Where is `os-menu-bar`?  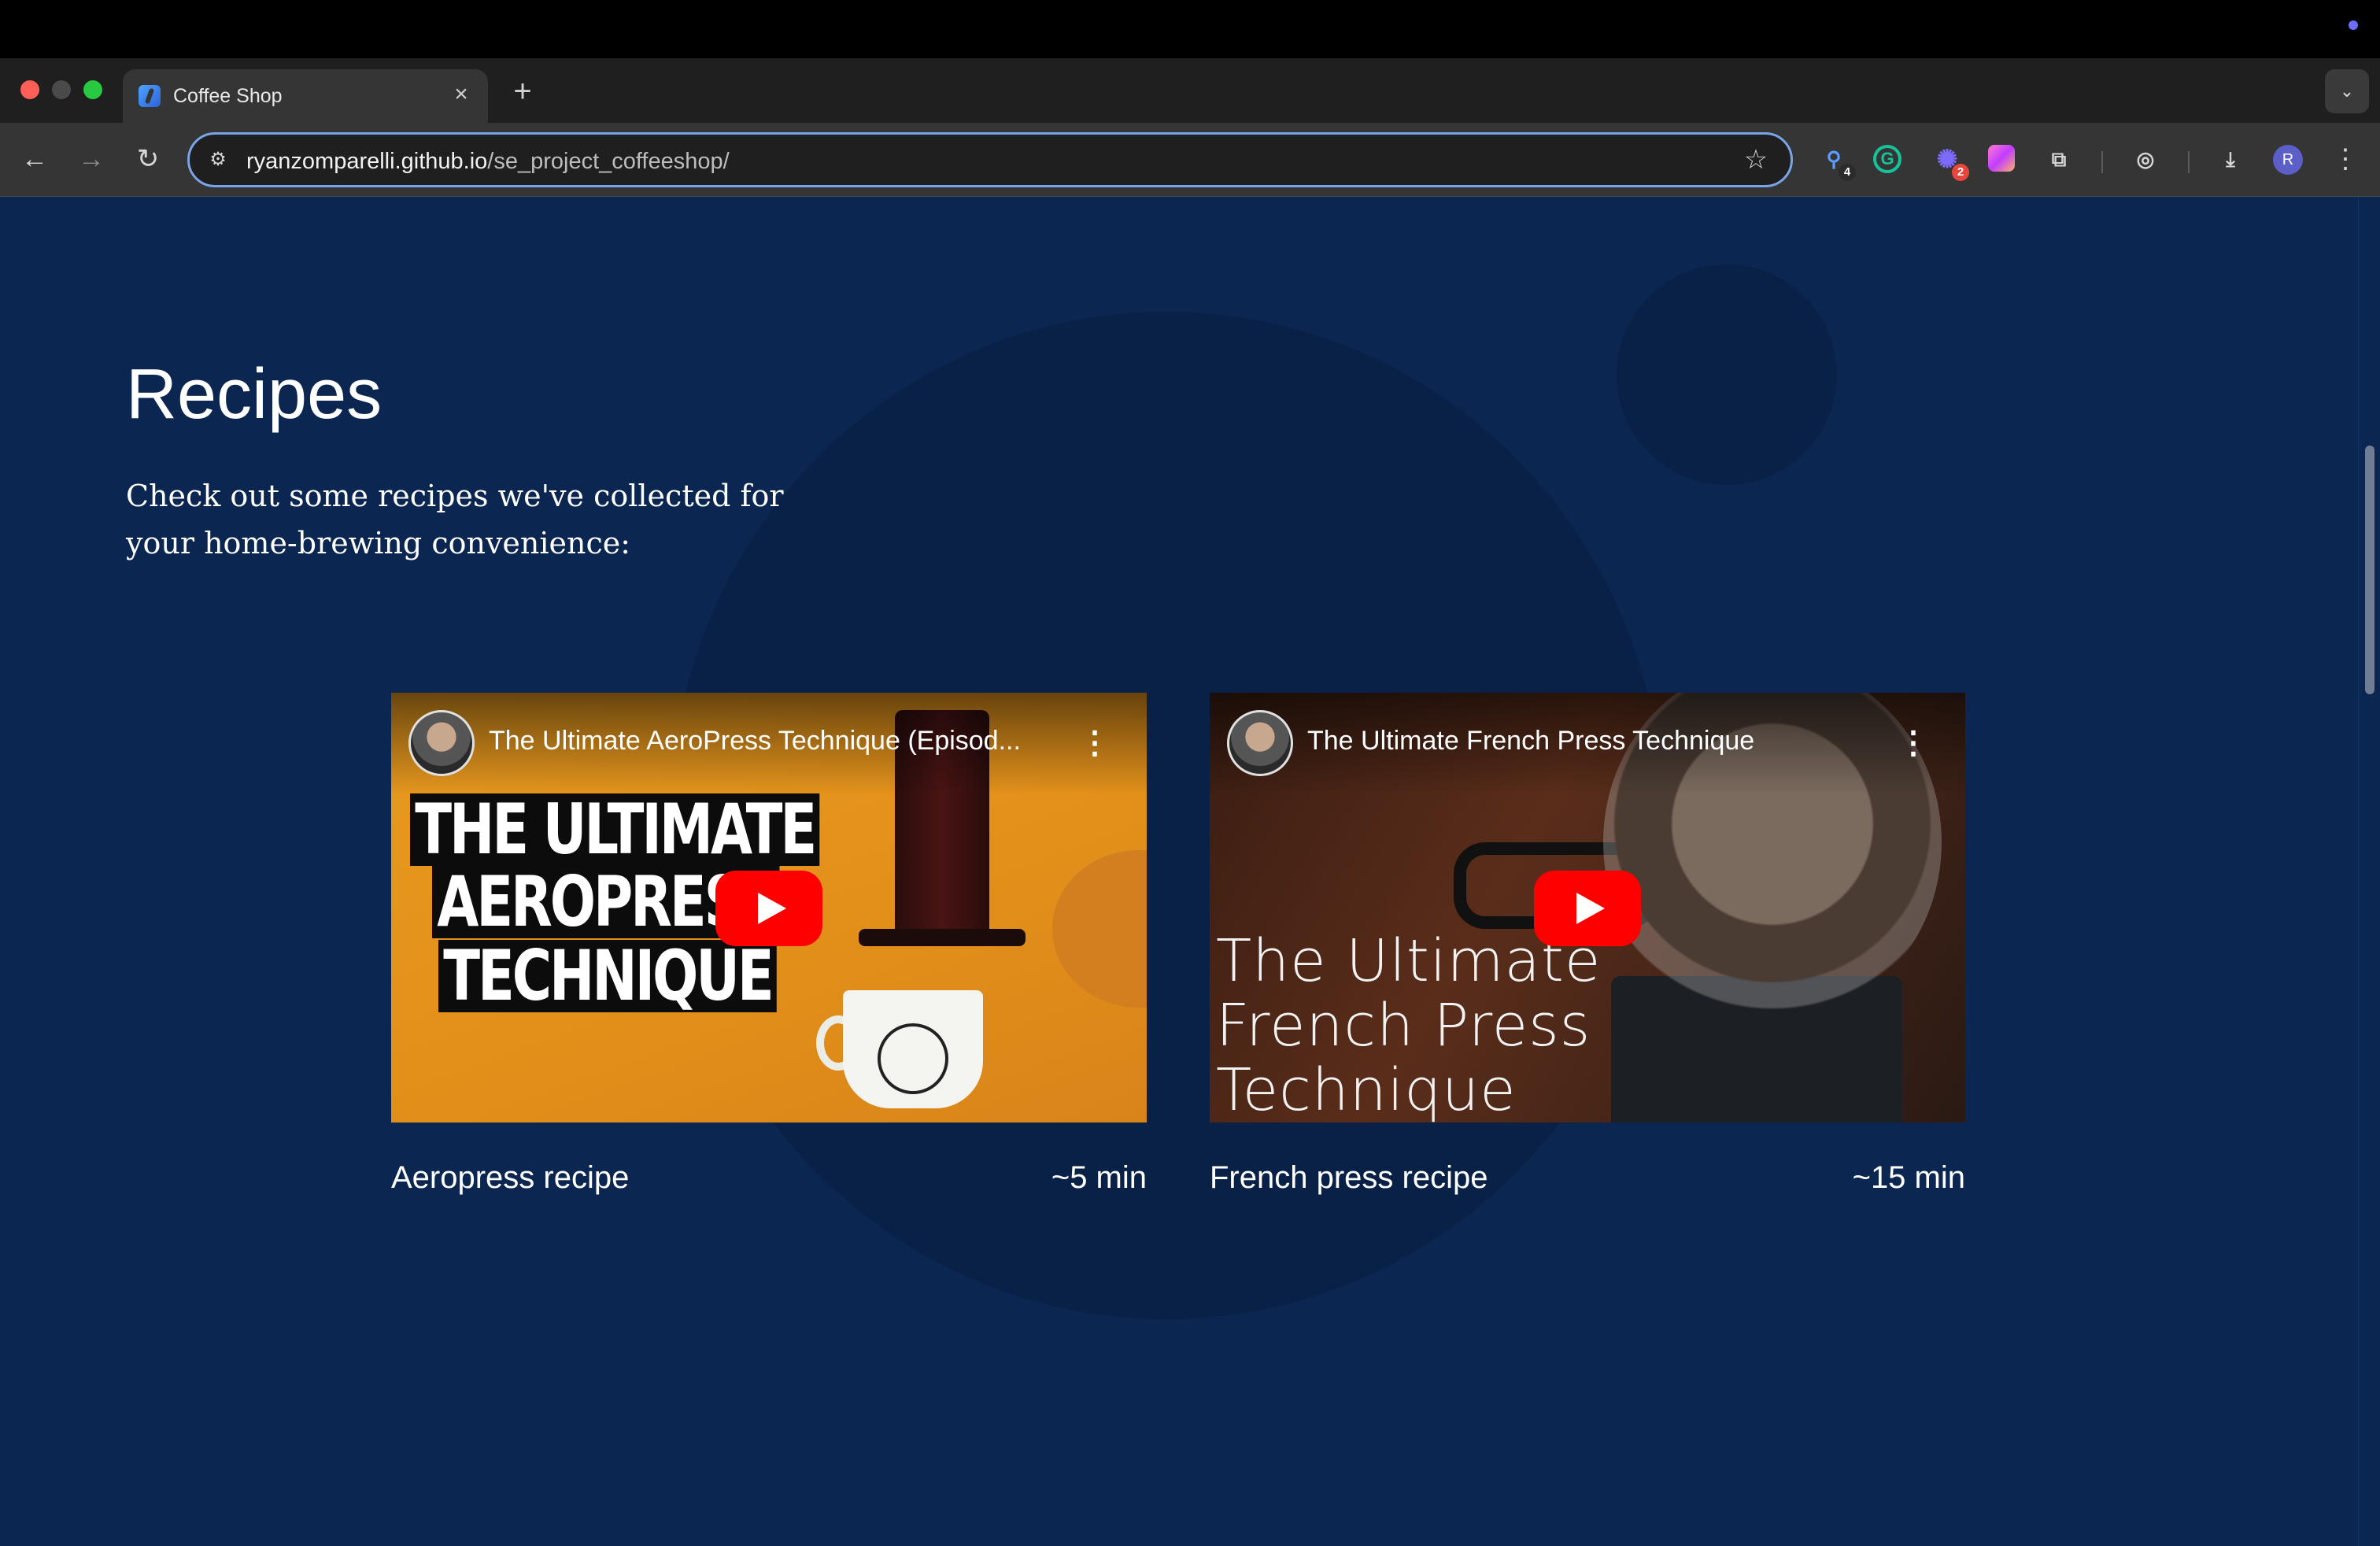
os-menu-bar is located at coordinates (1190, 29).